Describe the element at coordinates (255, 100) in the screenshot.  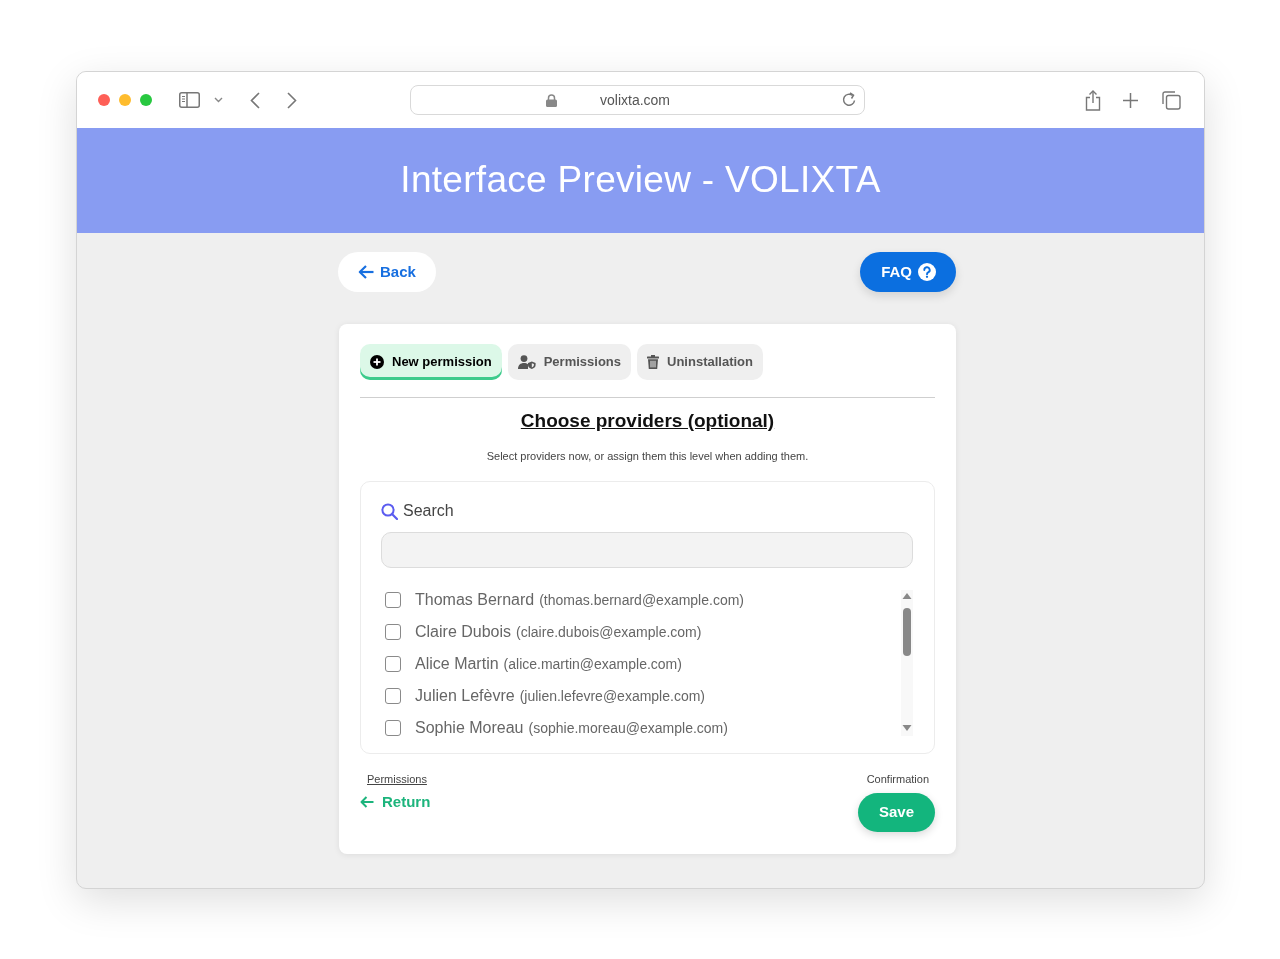
I see `back-chevron-icon` at that location.